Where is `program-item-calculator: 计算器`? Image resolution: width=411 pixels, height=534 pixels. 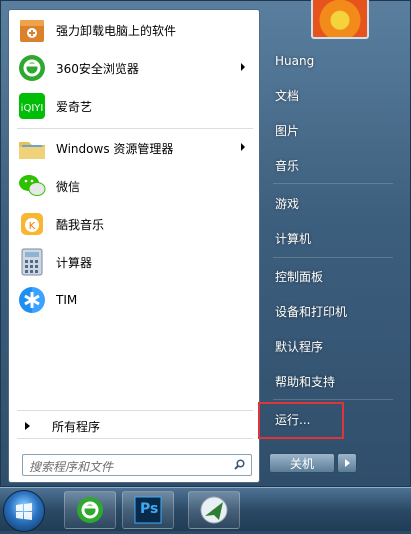 program-item-calculator: 计算器 is located at coordinates (134, 262).